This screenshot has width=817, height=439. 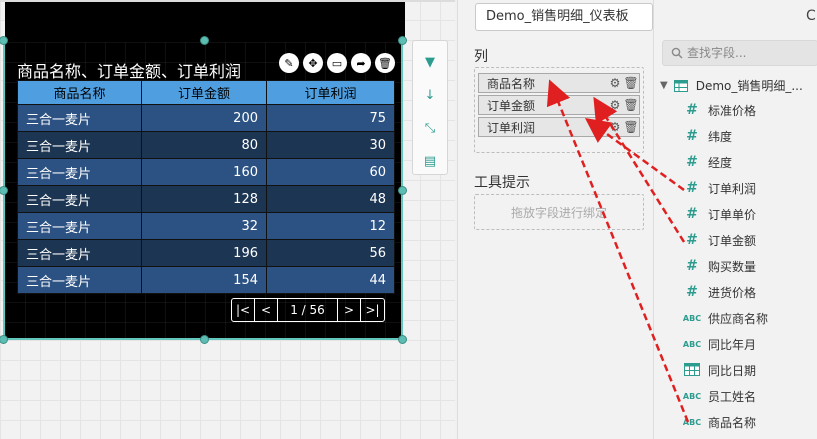 I want to click on field-name: 经度, so click(x=720, y=162).